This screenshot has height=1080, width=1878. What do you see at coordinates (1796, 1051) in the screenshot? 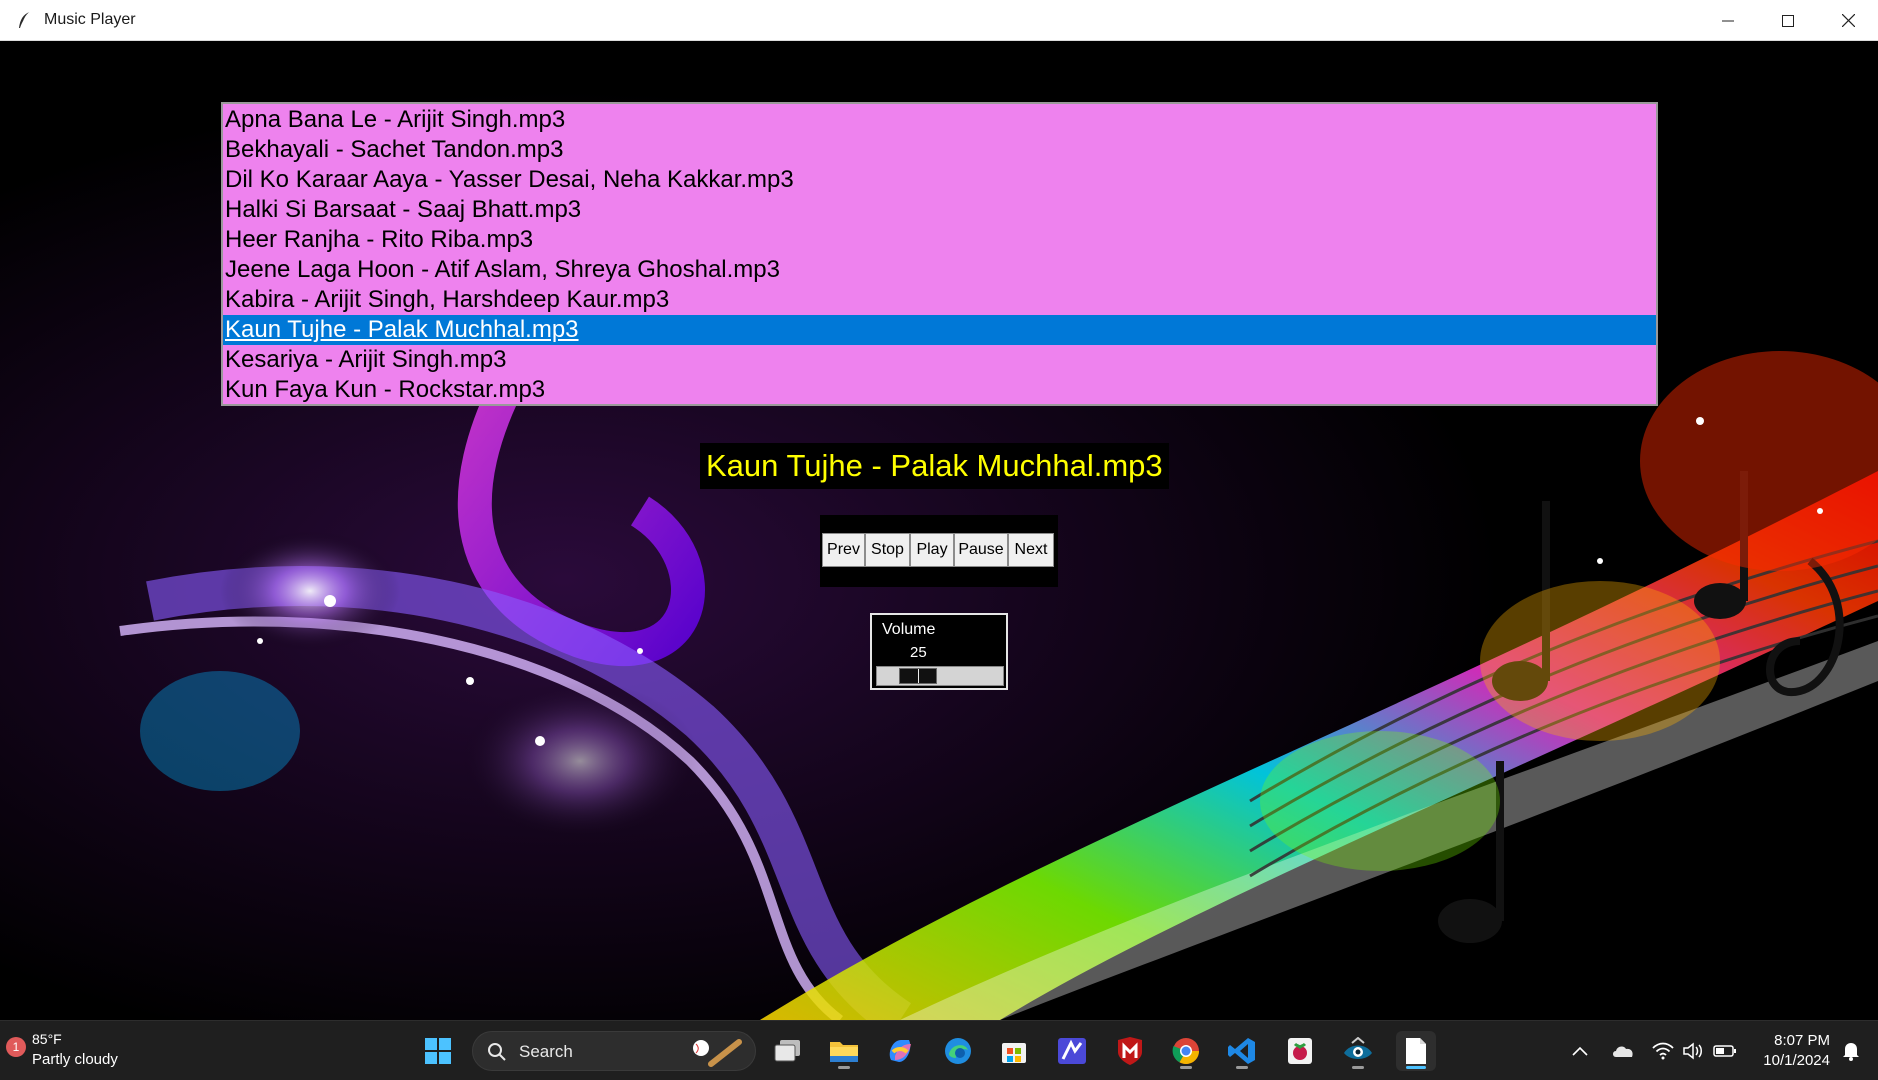
I see `taskbar-clock: 8:07 PM 10/1/2024` at bounding box center [1796, 1051].